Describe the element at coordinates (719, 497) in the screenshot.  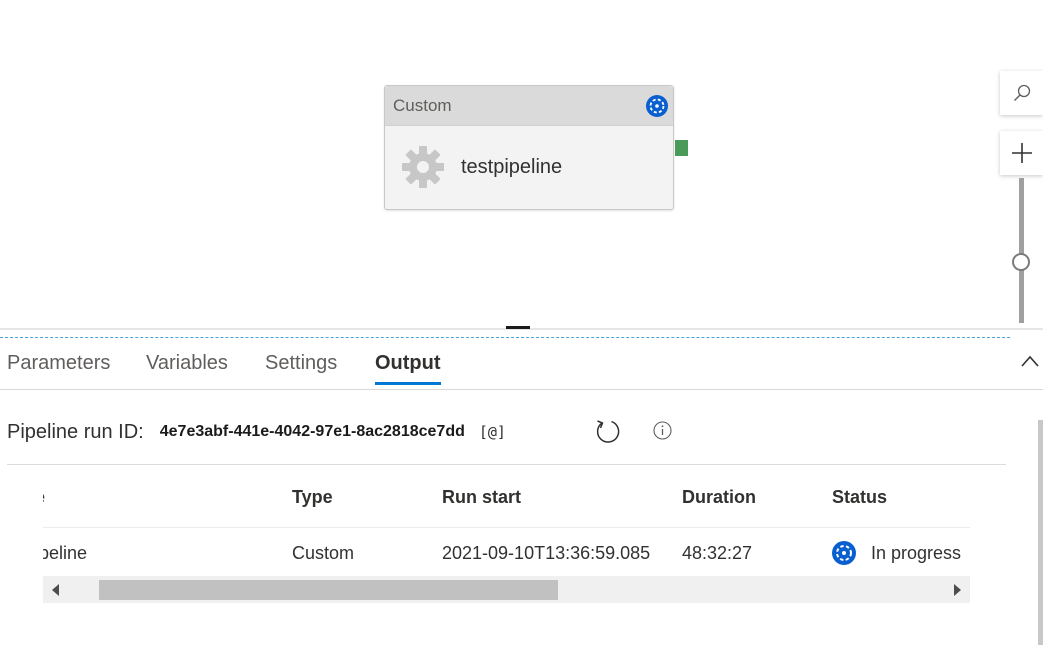
I see `column-header-duration: Duration` at that location.